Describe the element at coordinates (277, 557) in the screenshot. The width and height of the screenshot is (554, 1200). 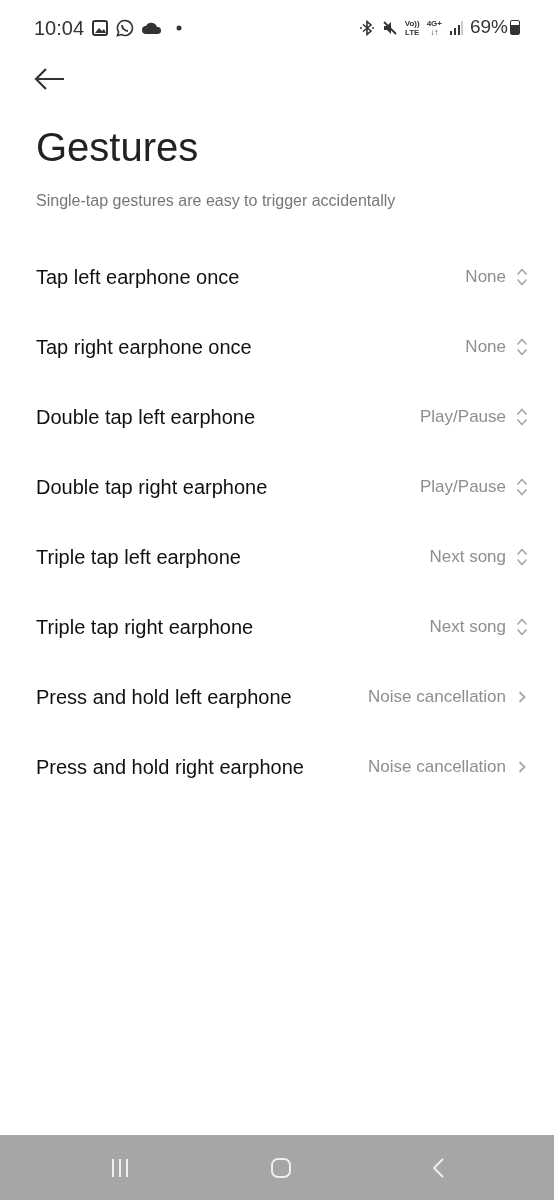
I see `gesture-setting-row: Triple tap left earphone Next song` at that location.